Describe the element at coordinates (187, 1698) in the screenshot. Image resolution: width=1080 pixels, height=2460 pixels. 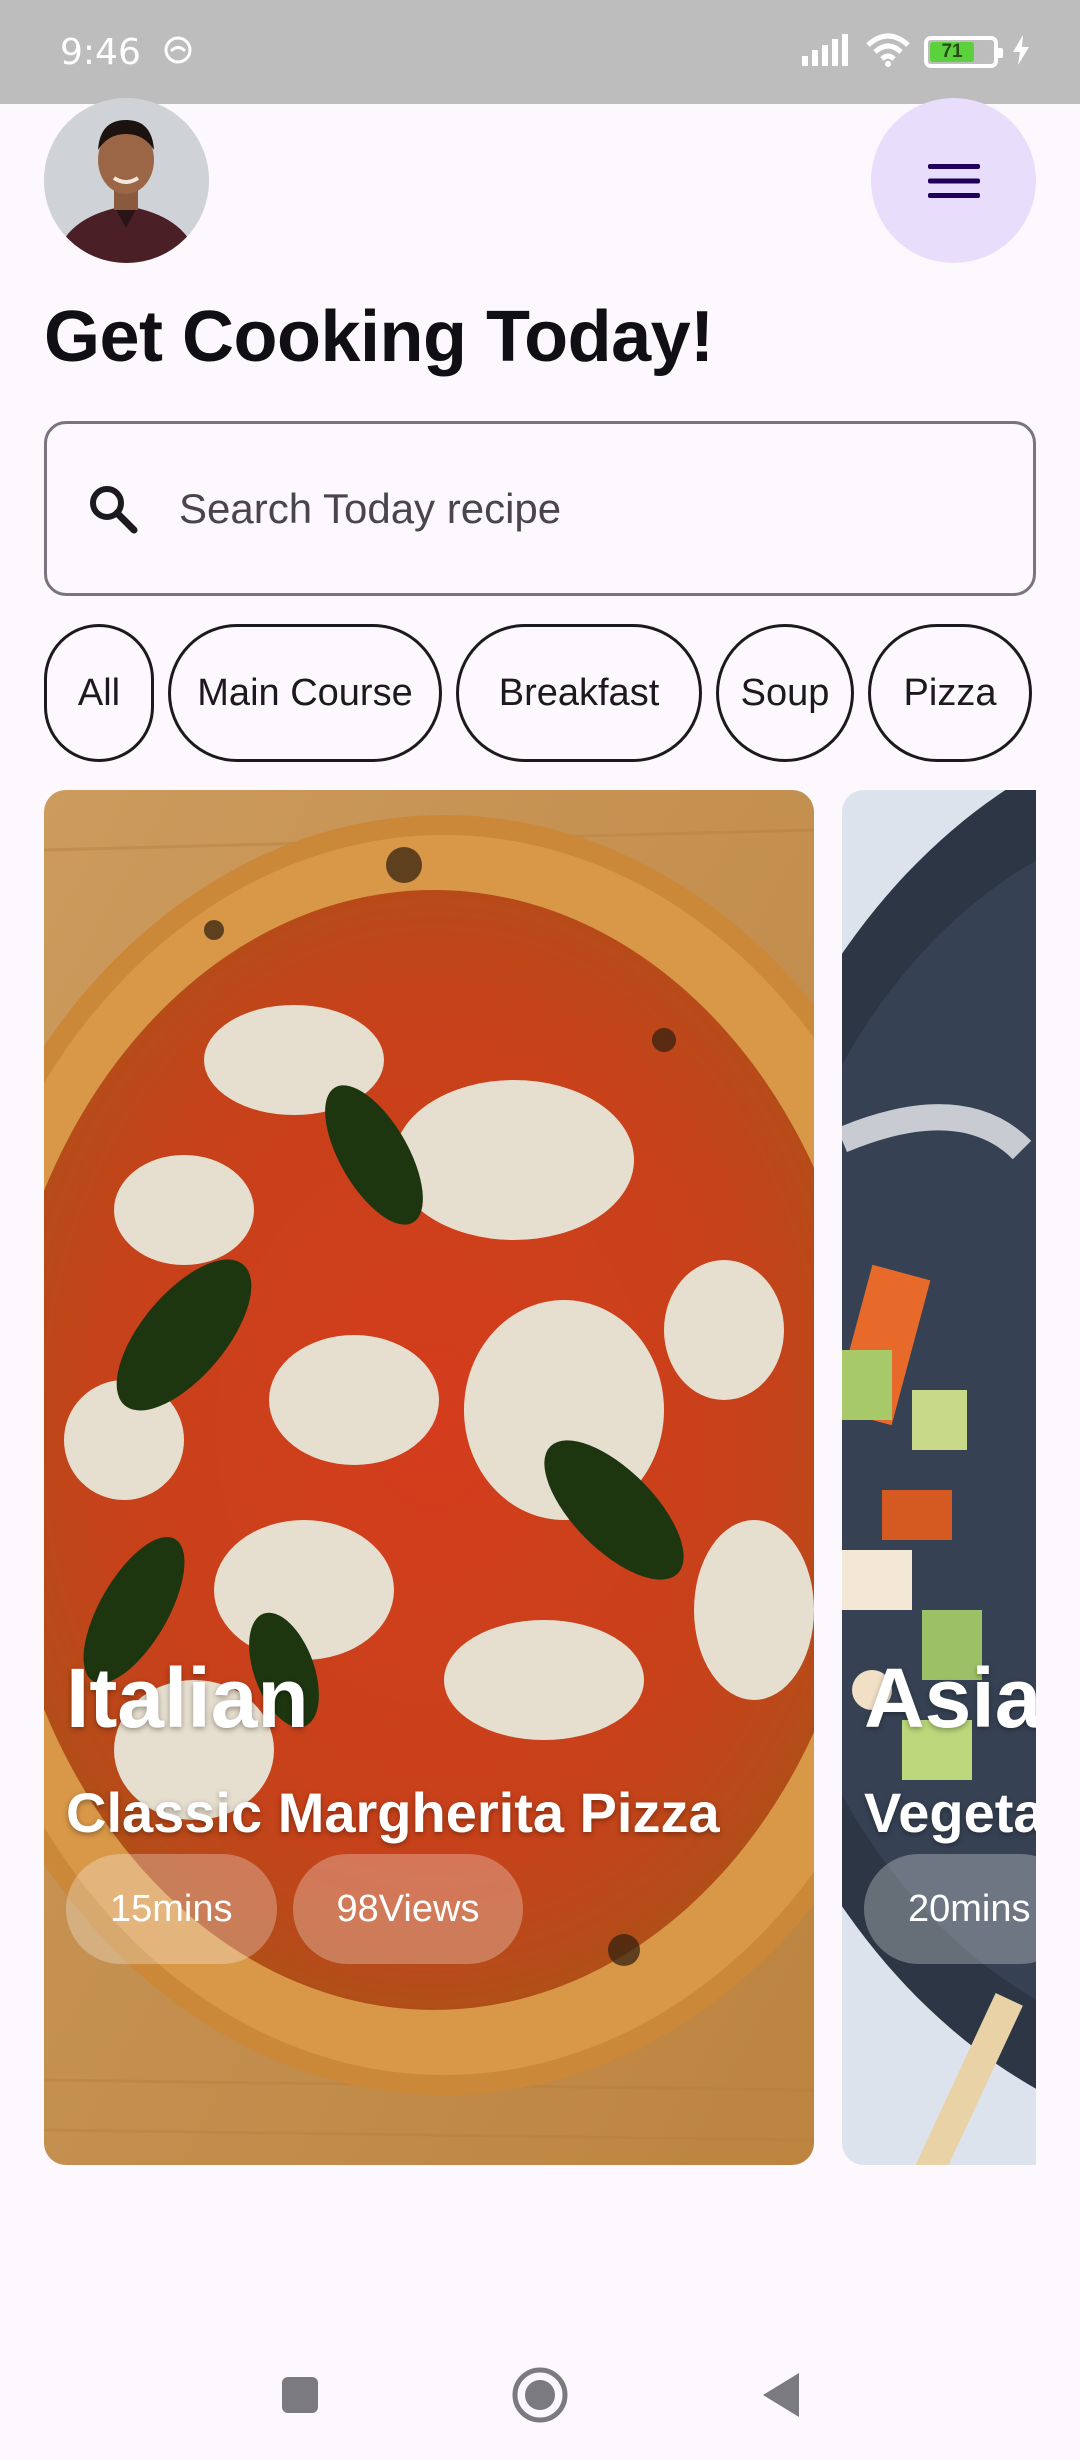
I see `recipe-cuisine: Italian` at that location.